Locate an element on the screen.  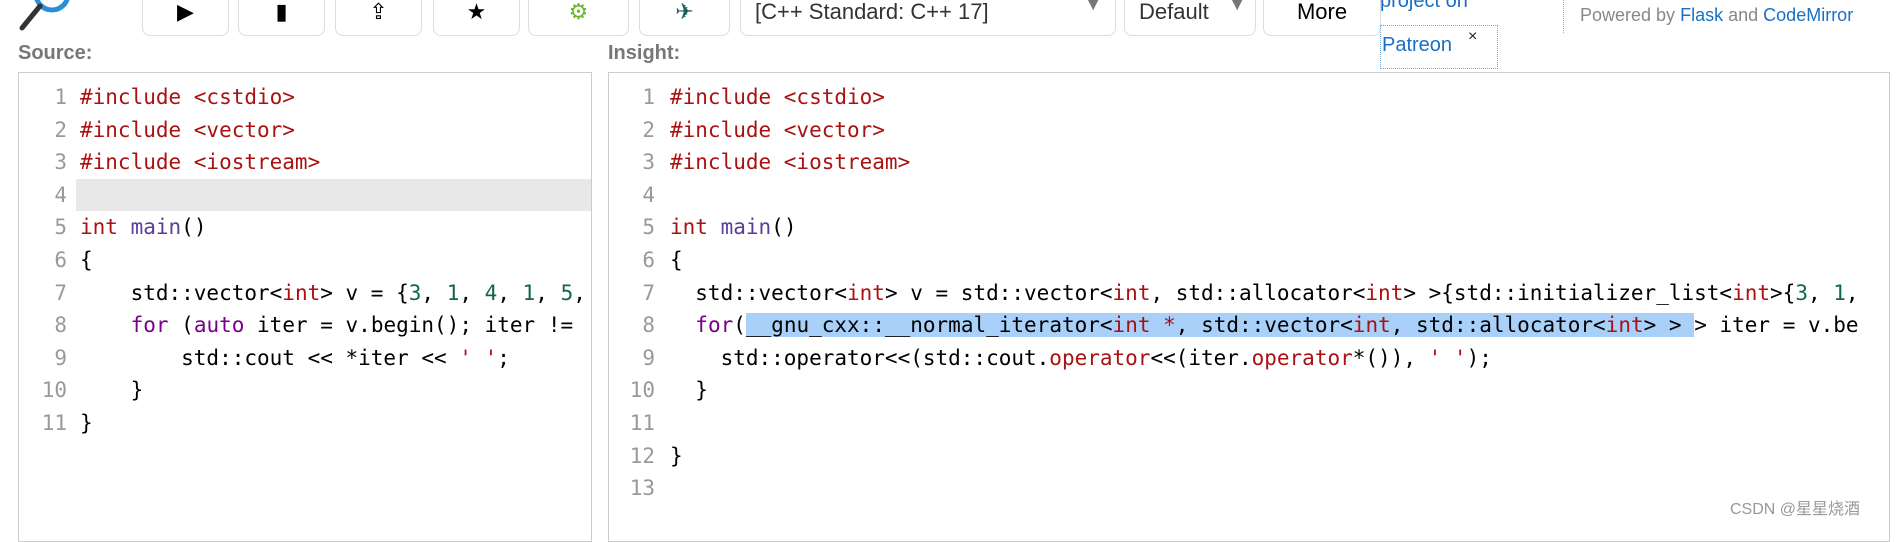
upload-icon: ⇪ is located at coordinates (378, 12).